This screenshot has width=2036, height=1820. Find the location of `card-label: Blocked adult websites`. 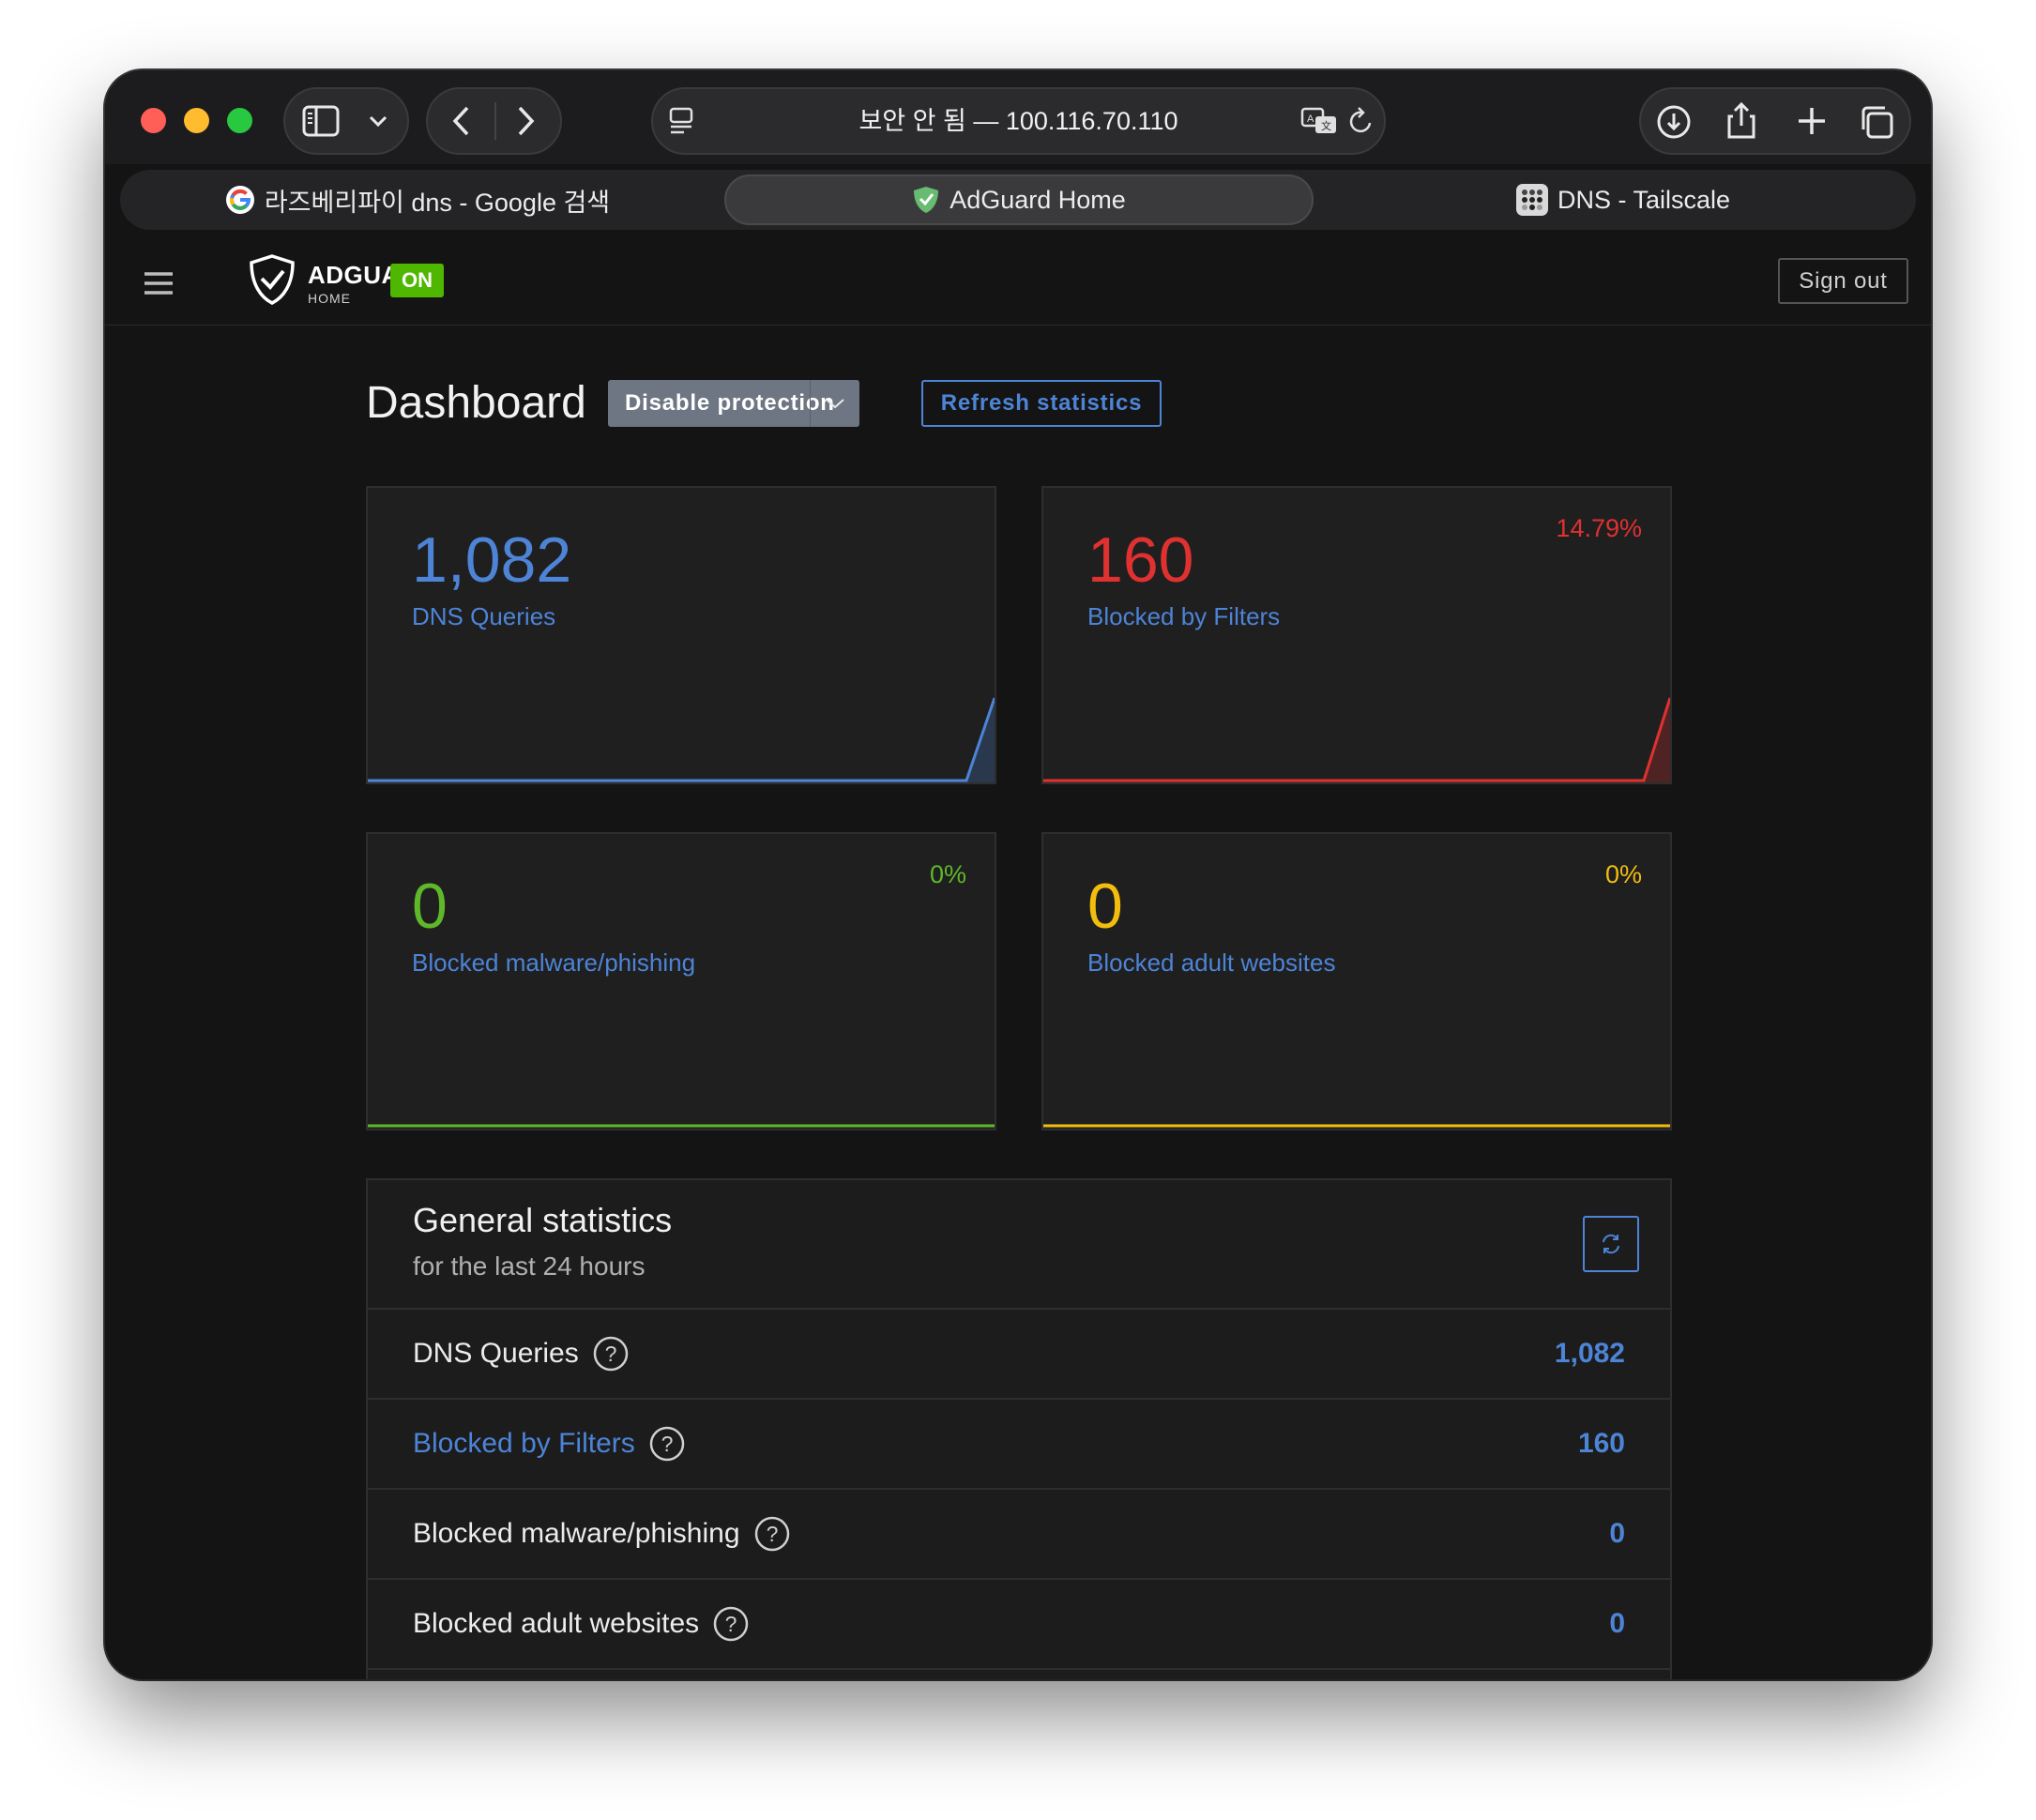

card-label: Blocked adult websites is located at coordinates (1211, 962).